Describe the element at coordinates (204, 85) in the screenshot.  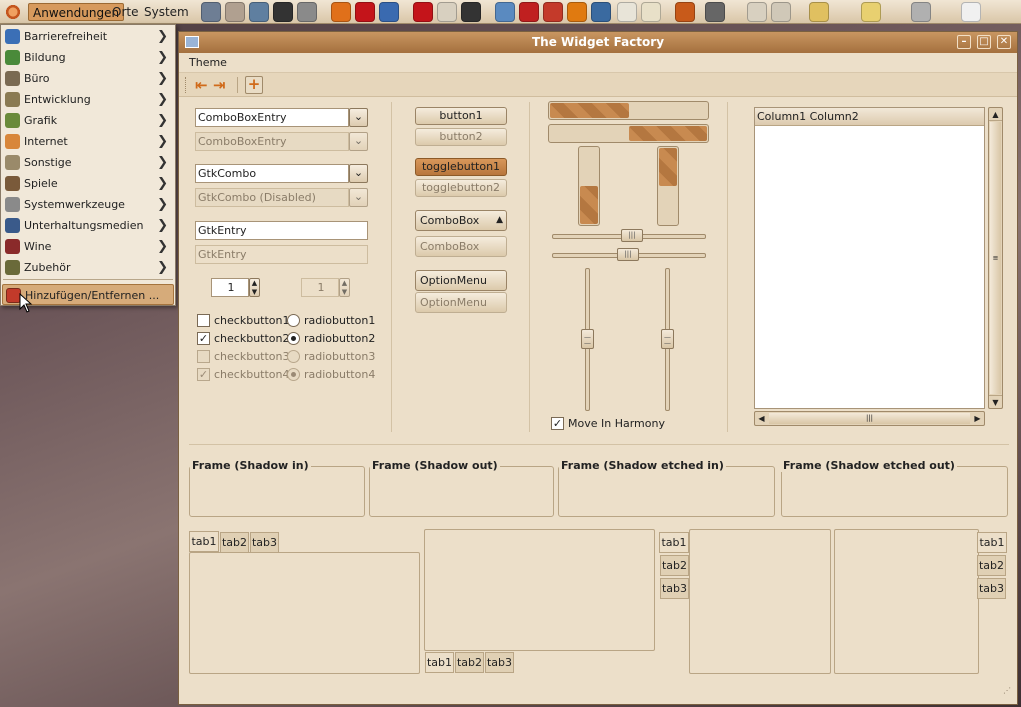
I see `first-icon: ⇤` at that location.